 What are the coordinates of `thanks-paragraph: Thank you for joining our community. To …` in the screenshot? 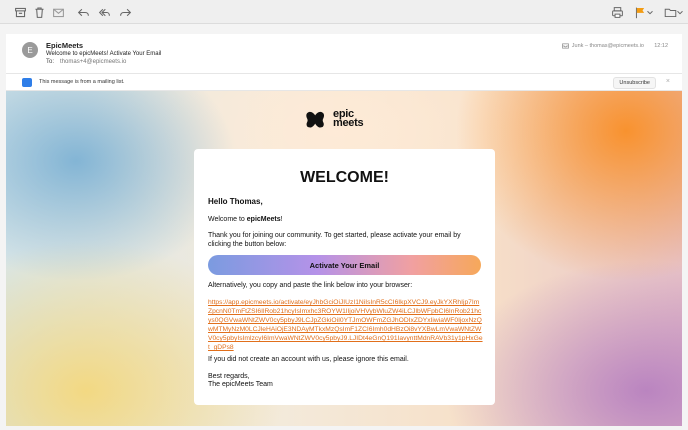 It's located at (334, 240).